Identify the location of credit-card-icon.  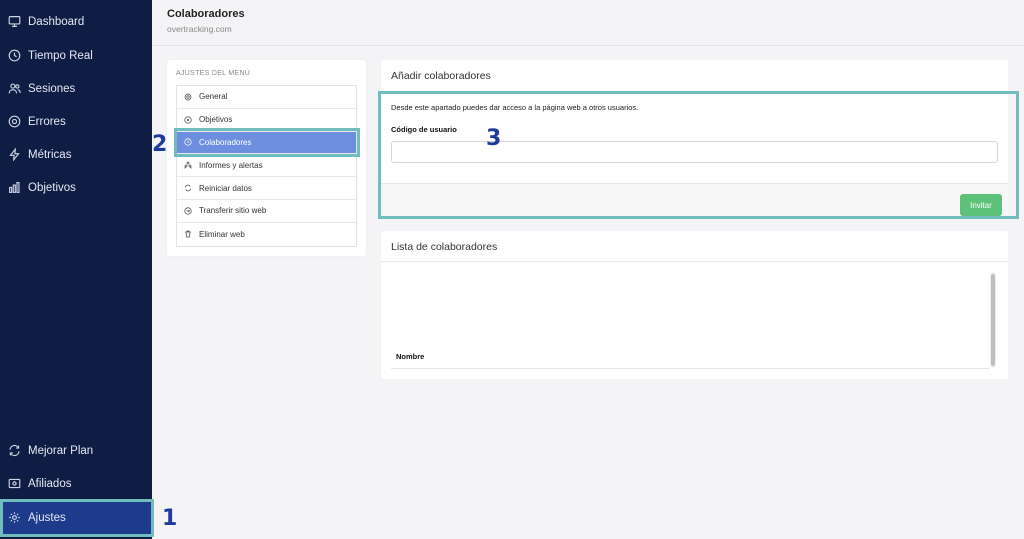
(14, 484).